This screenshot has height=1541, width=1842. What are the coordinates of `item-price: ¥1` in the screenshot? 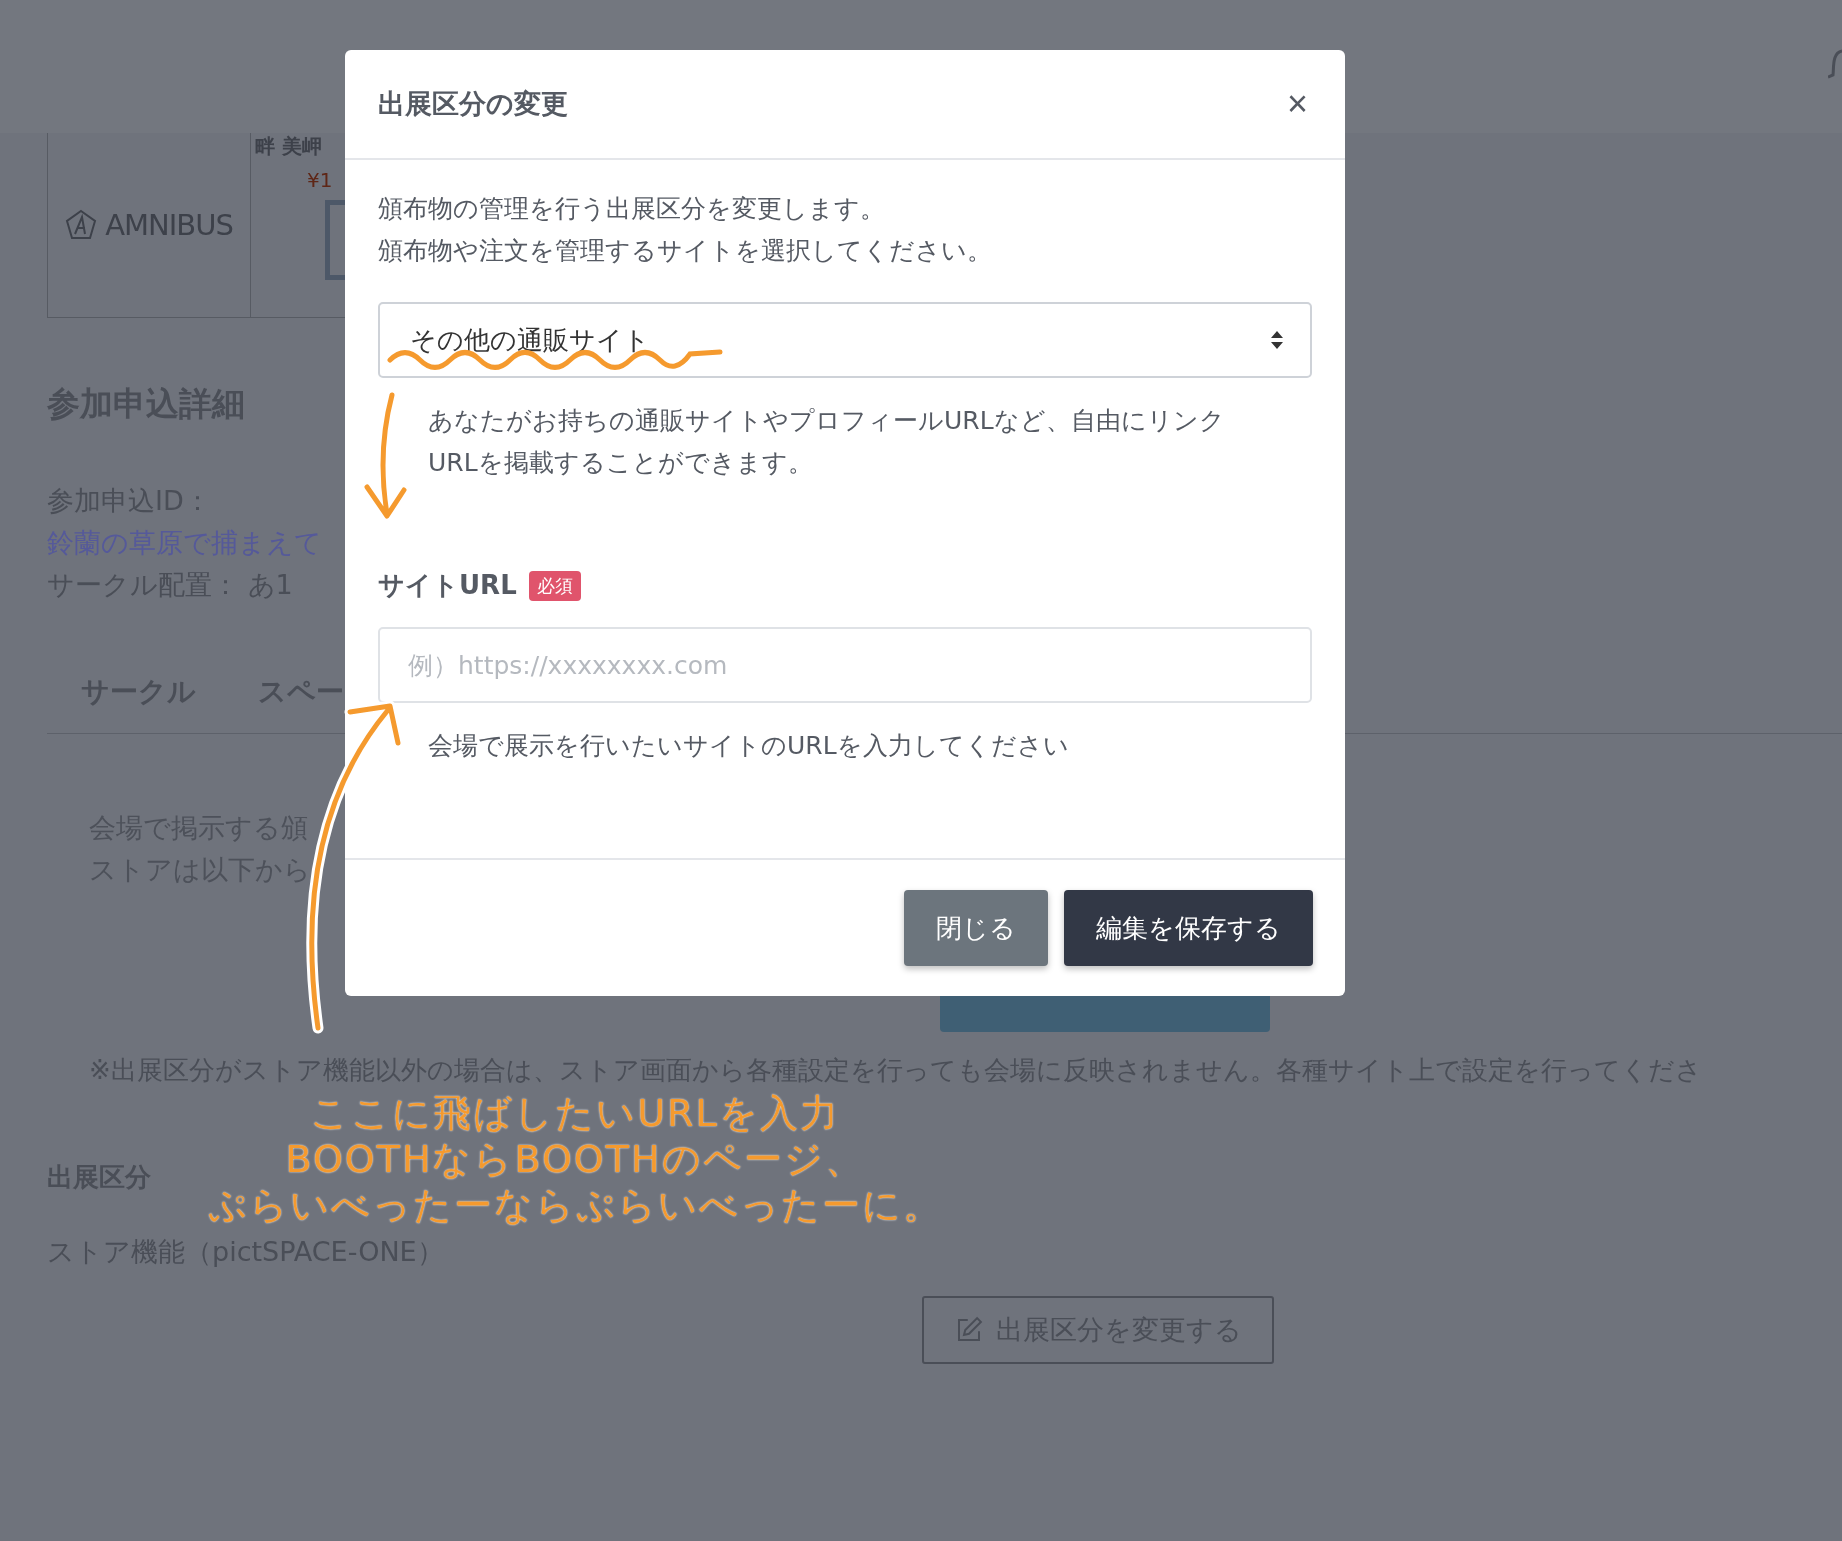 It's located at (319, 180).